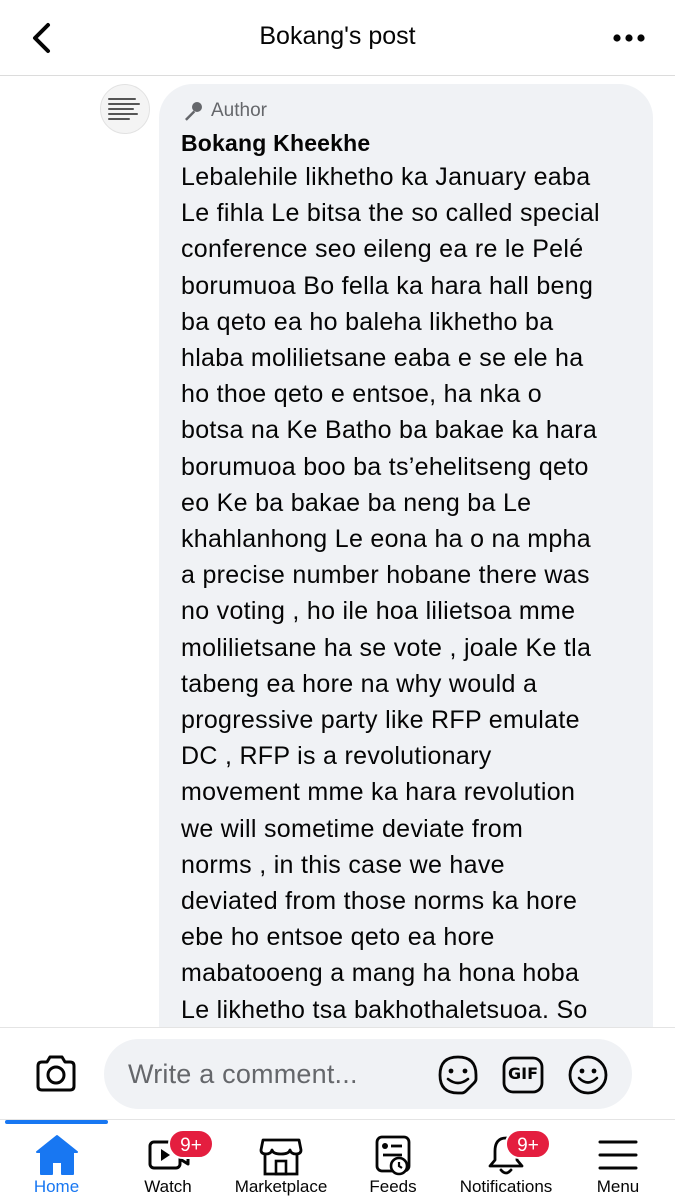 This screenshot has width=675, height=1201. What do you see at coordinates (506, 1160) in the screenshot?
I see `tab-notifications: 9+ Notifications` at bounding box center [506, 1160].